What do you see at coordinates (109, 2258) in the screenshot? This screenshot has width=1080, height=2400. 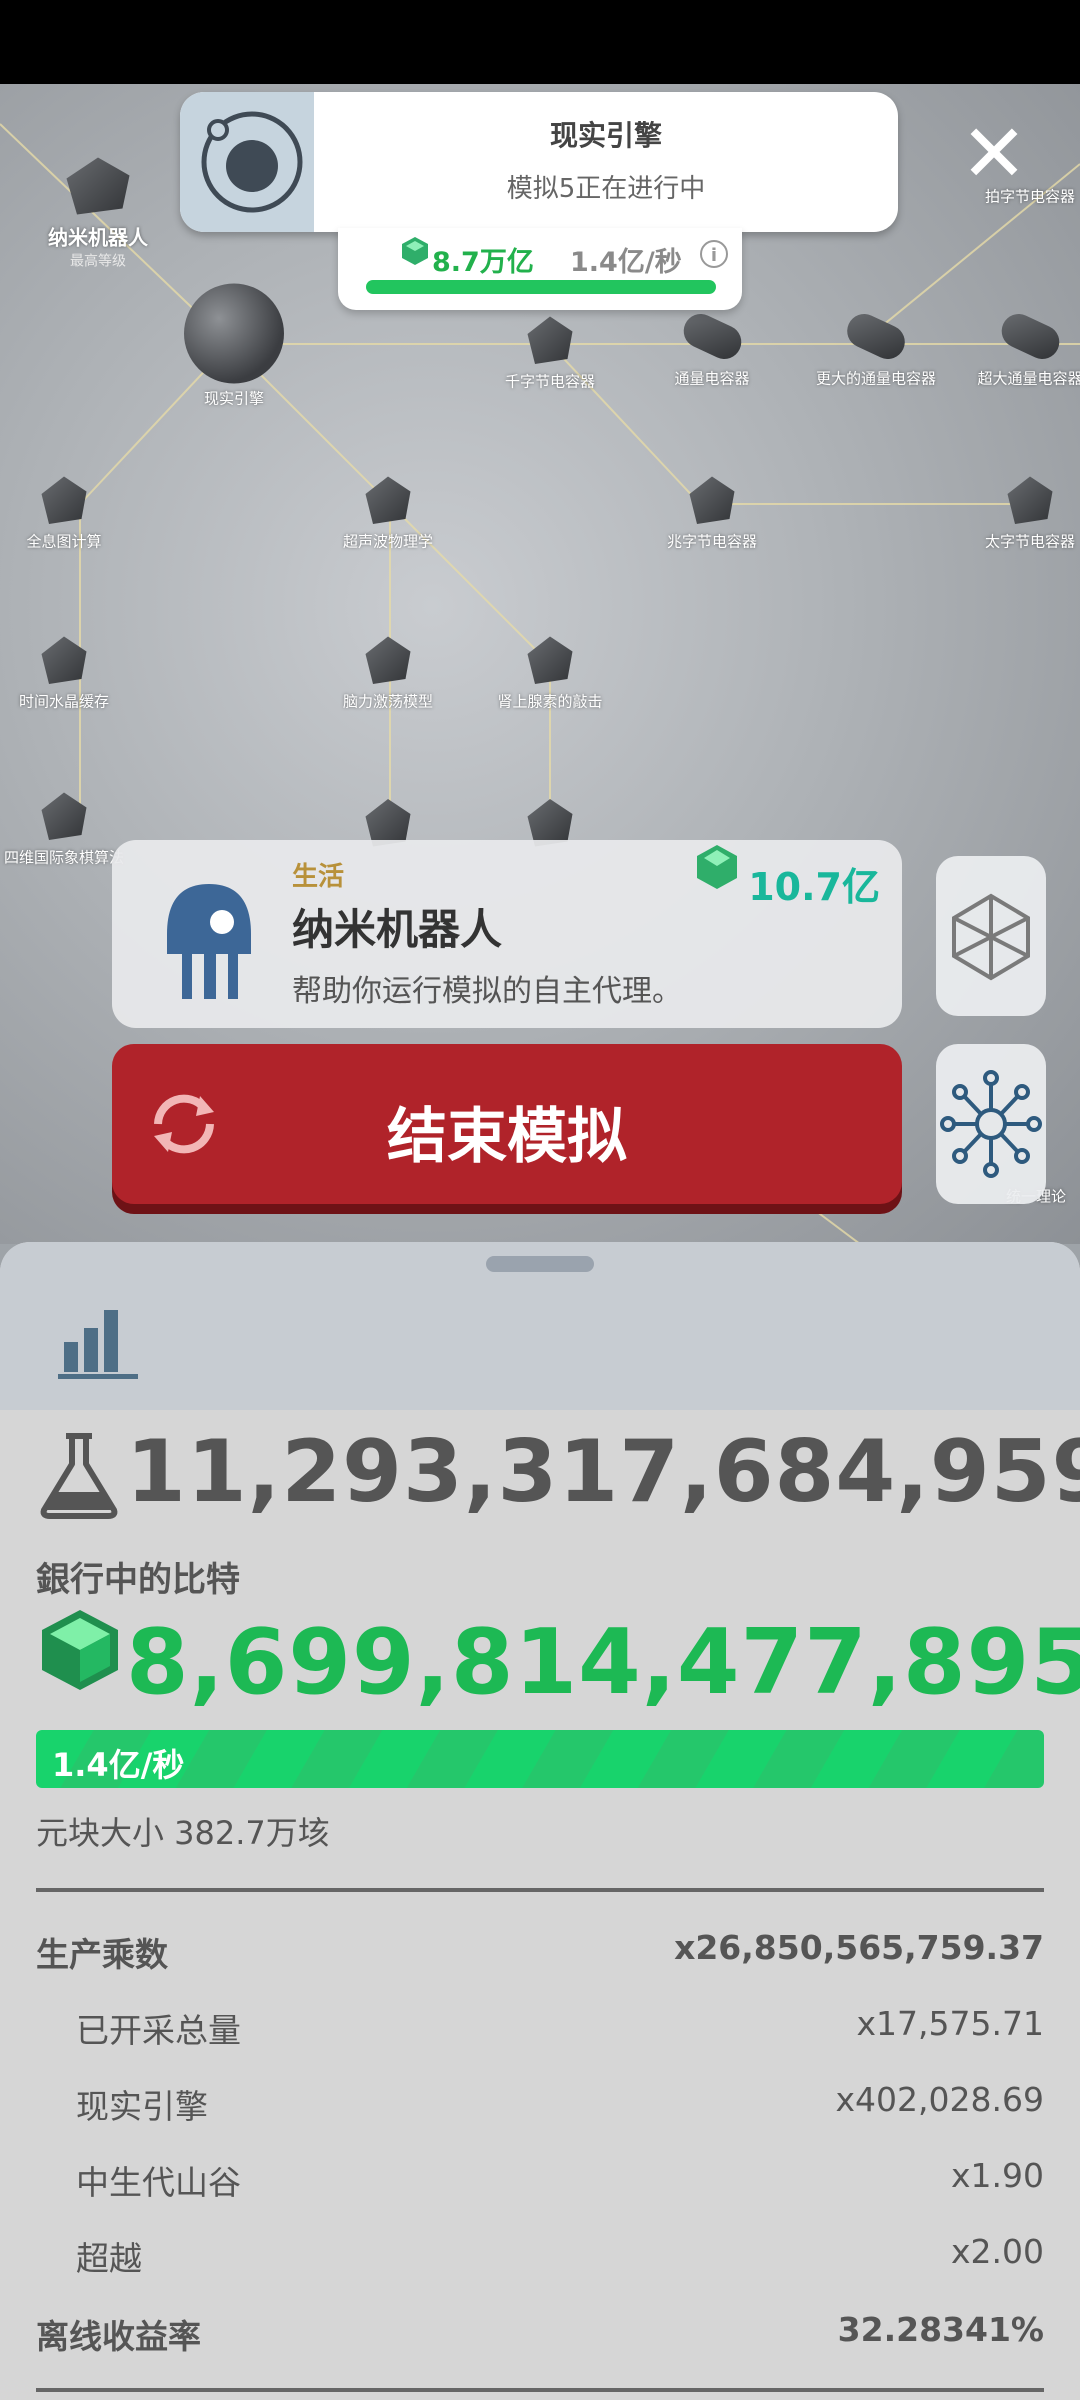 I see `stat-row-label: 超越` at bounding box center [109, 2258].